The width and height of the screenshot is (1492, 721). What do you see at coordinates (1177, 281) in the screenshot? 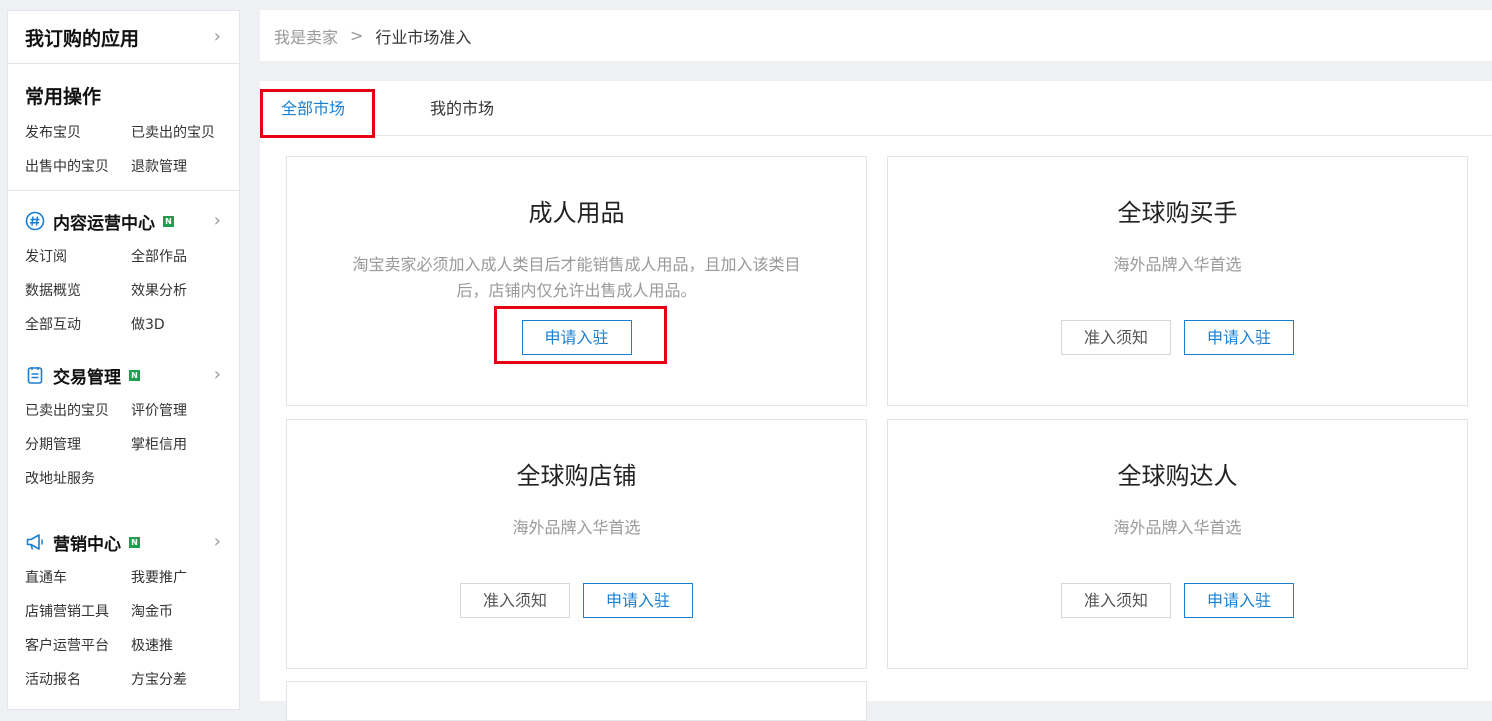
I see `market-card: 全球购买手 海外品牌入华首选 准入须知 申请入驻` at bounding box center [1177, 281].